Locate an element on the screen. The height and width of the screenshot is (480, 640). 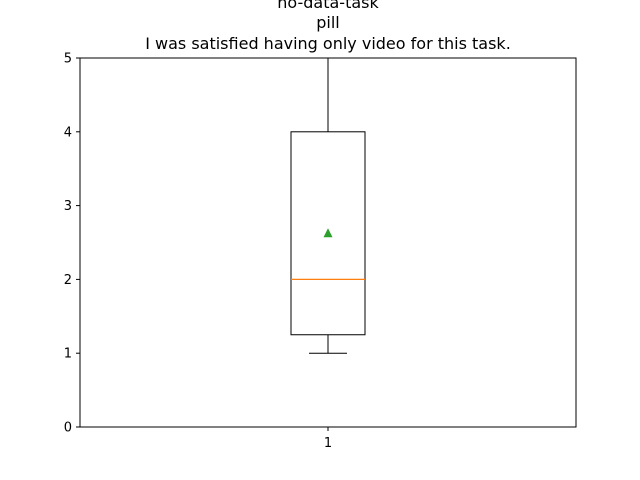
x-tick-label: 1 is located at coordinates (328, 443).